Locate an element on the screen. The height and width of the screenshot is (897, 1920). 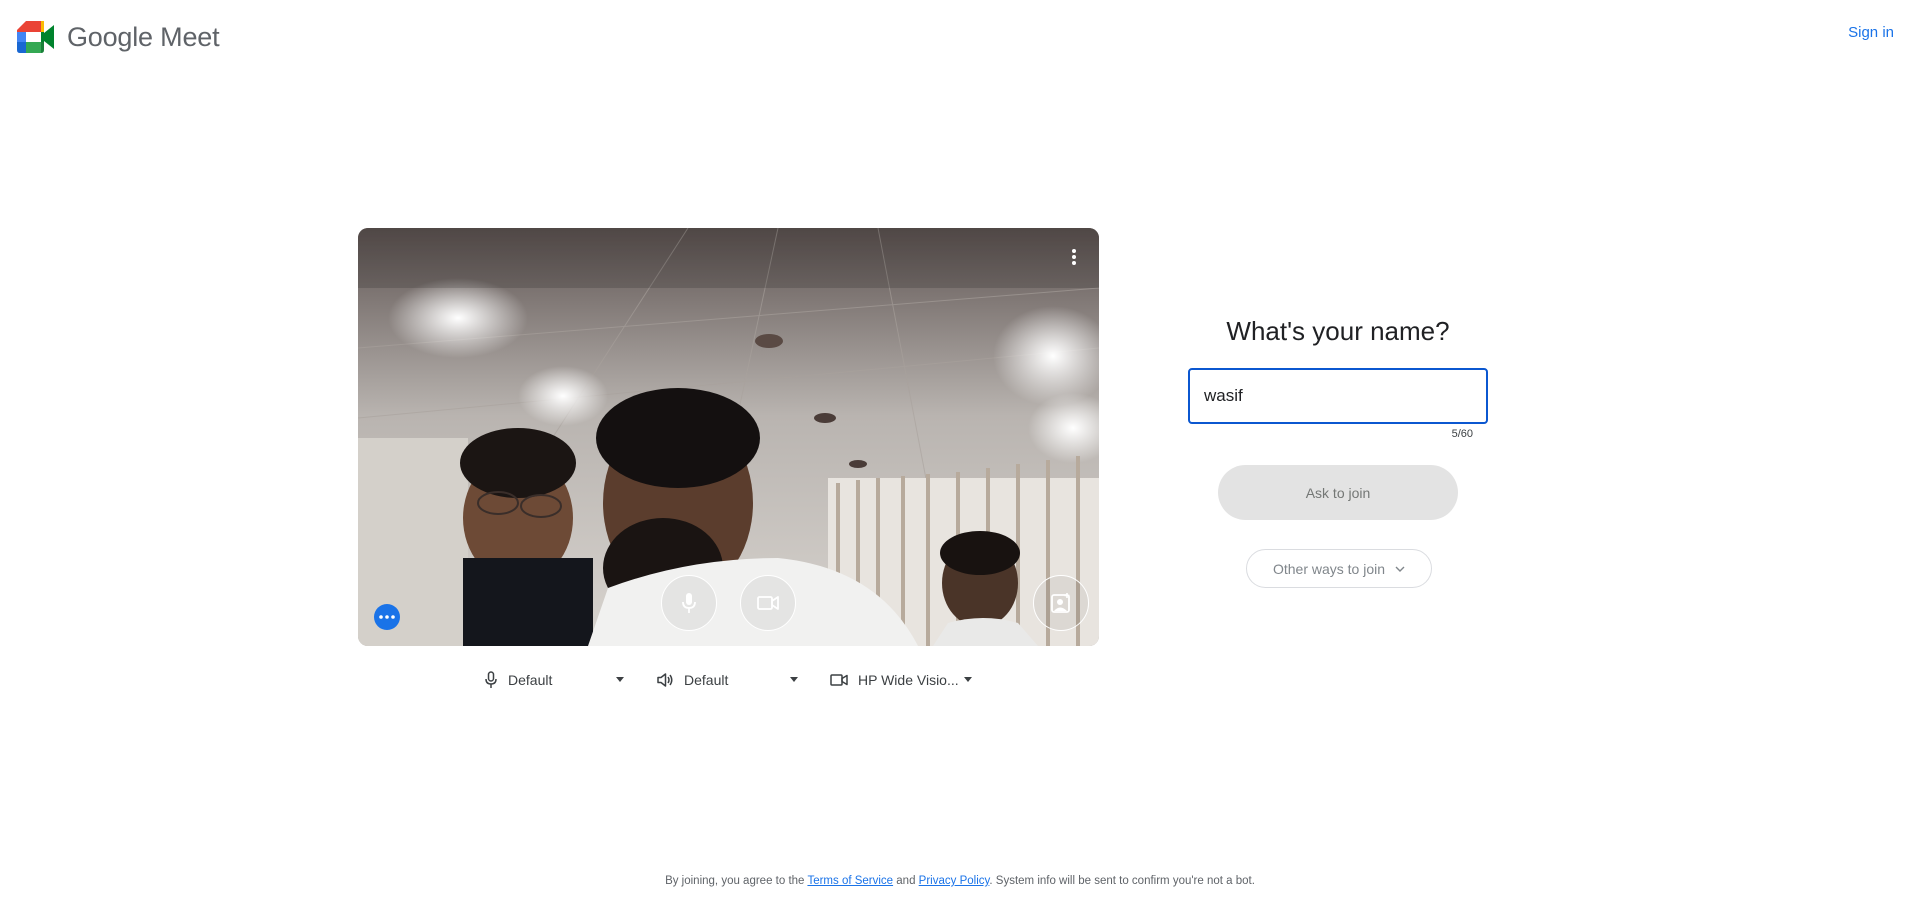
other-ways-to-join-button: Other ways to join is located at coordinates (1339, 568).